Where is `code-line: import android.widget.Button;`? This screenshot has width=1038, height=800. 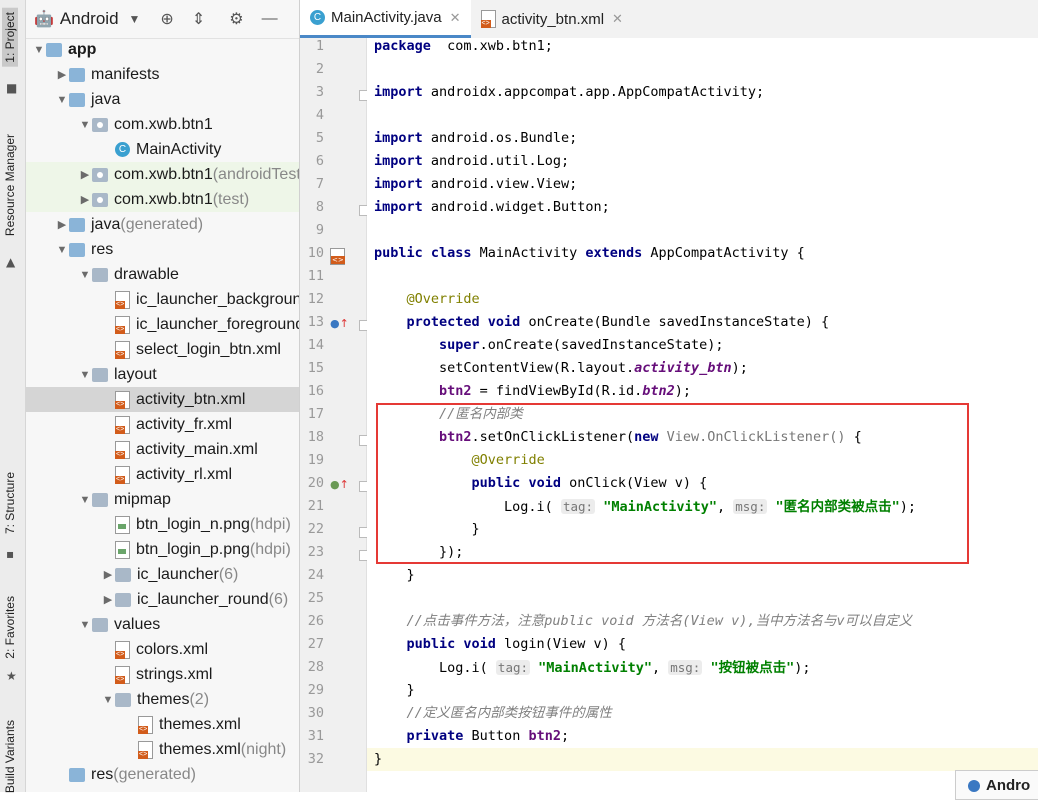
code-line: import android.widget.Button; is located at coordinates (492, 207).